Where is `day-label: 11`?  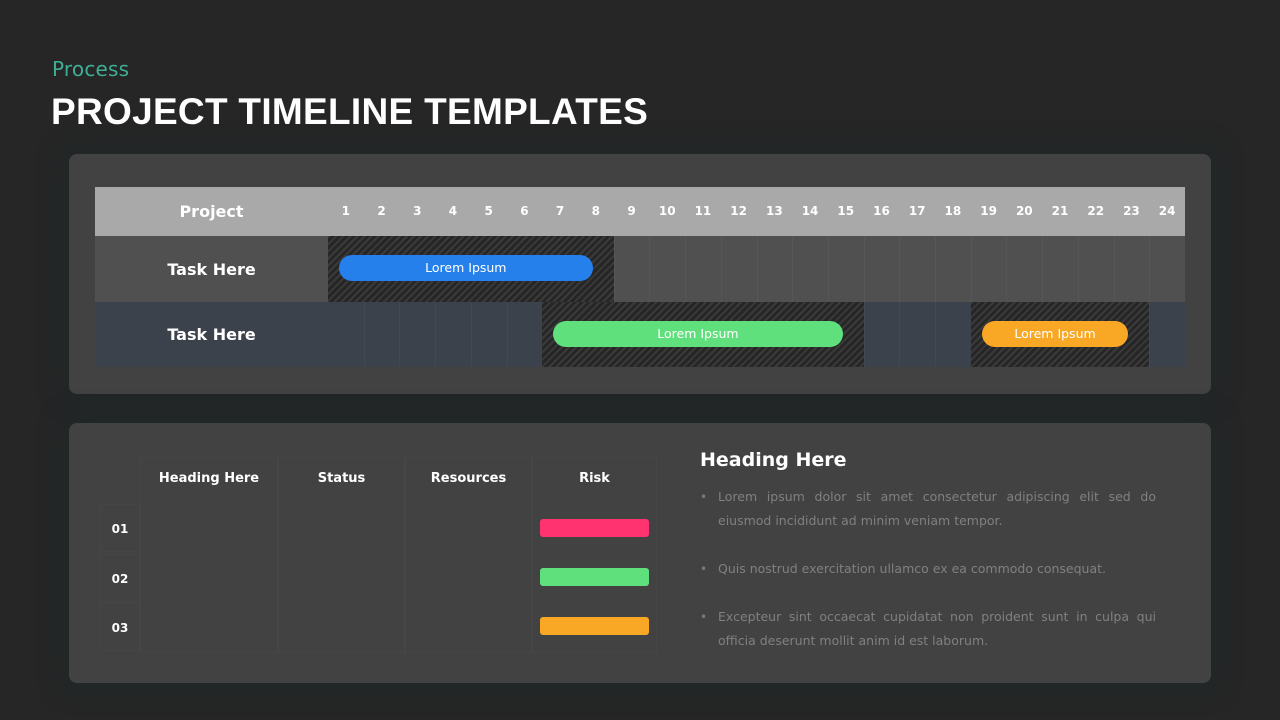 day-label: 11 is located at coordinates (703, 211).